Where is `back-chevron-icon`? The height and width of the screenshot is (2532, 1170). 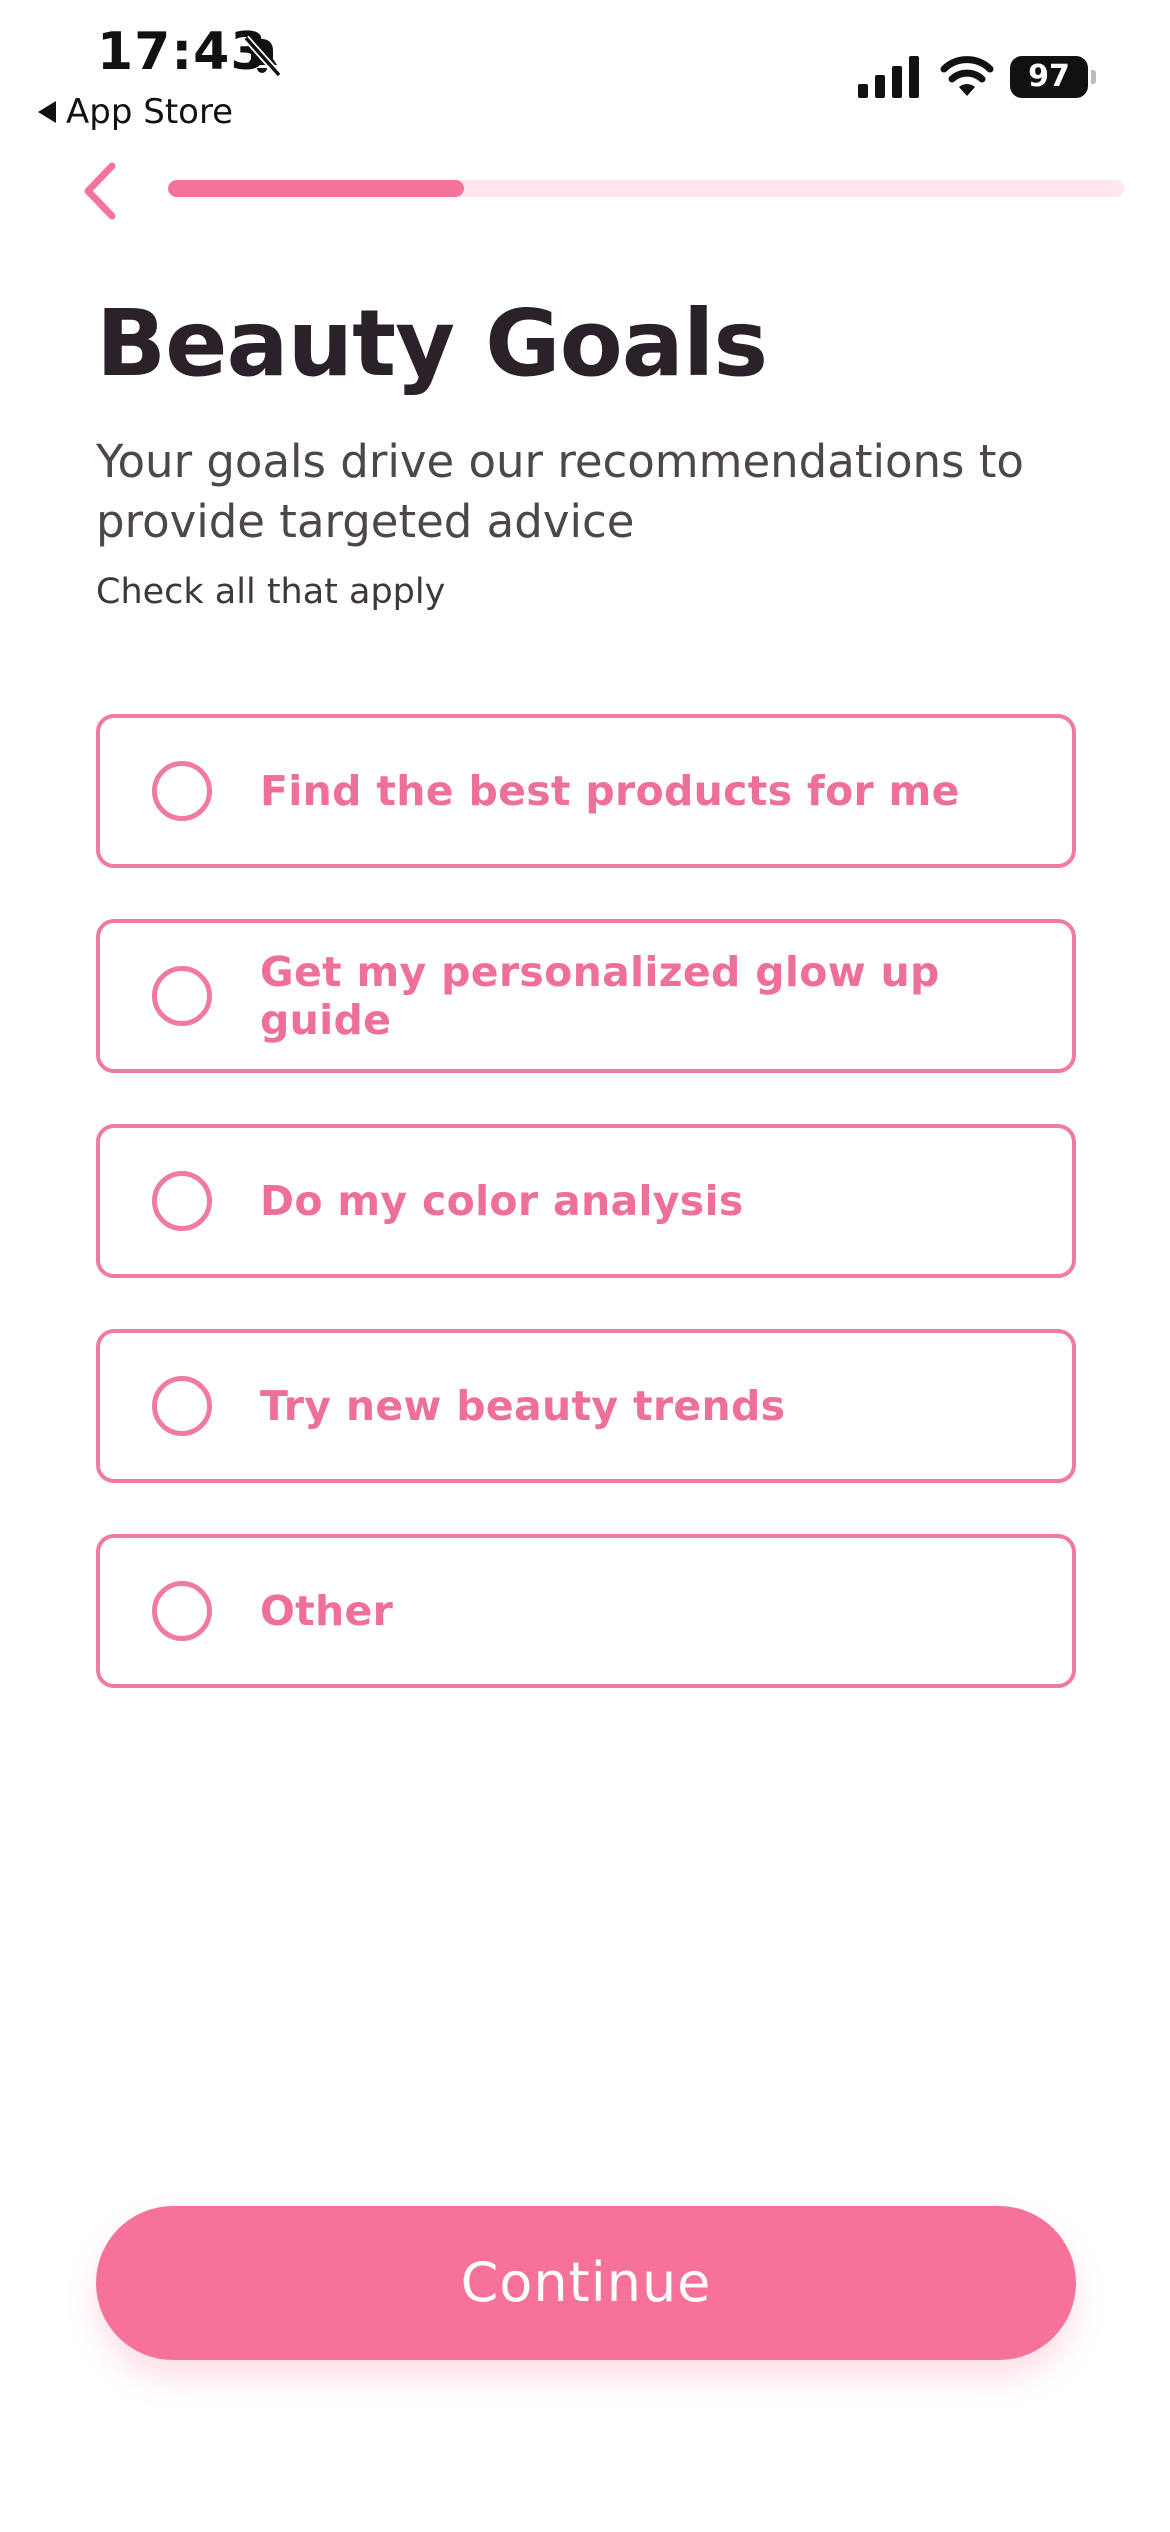
back-chevron-icon is located at coordinates (100, 191).